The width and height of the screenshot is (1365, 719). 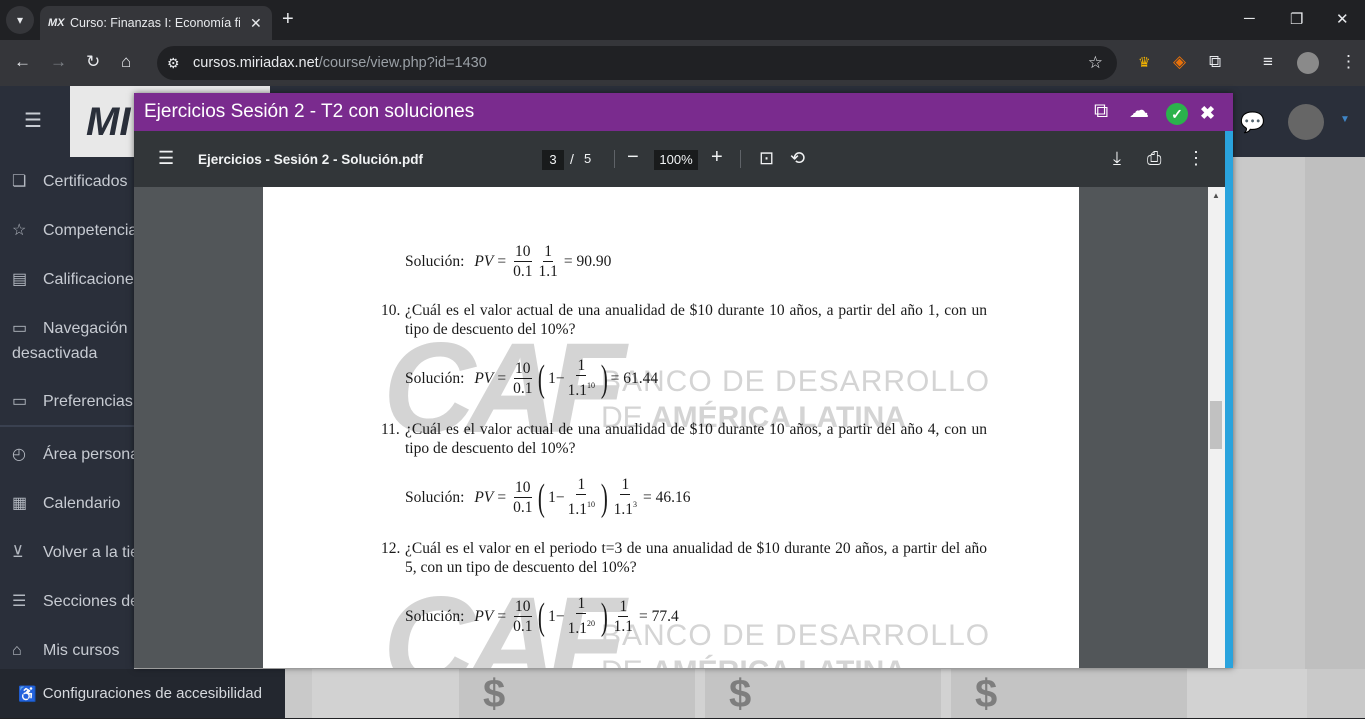 I want to click on sidebar-item-certificados: ❏ Certificados, so click(x=69, y=181).